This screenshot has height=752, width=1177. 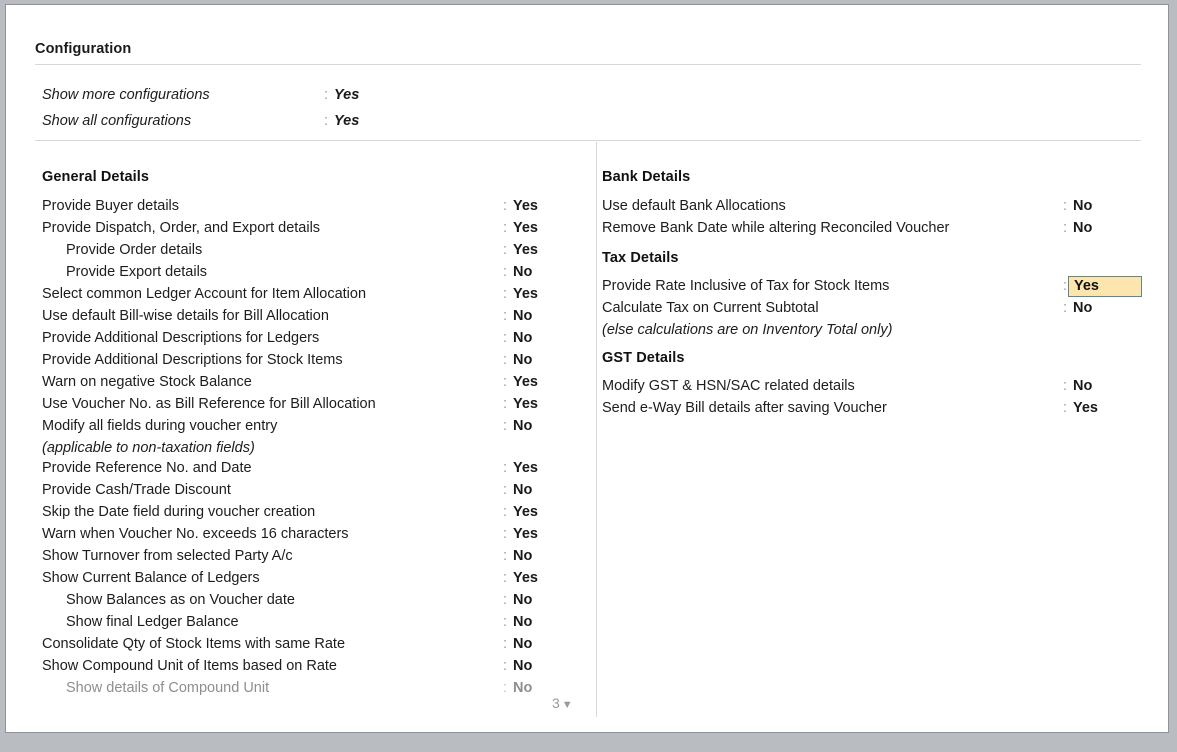 I want to click on row-label: Provide Cash/Trade Discount, so click(x=136, y=490).